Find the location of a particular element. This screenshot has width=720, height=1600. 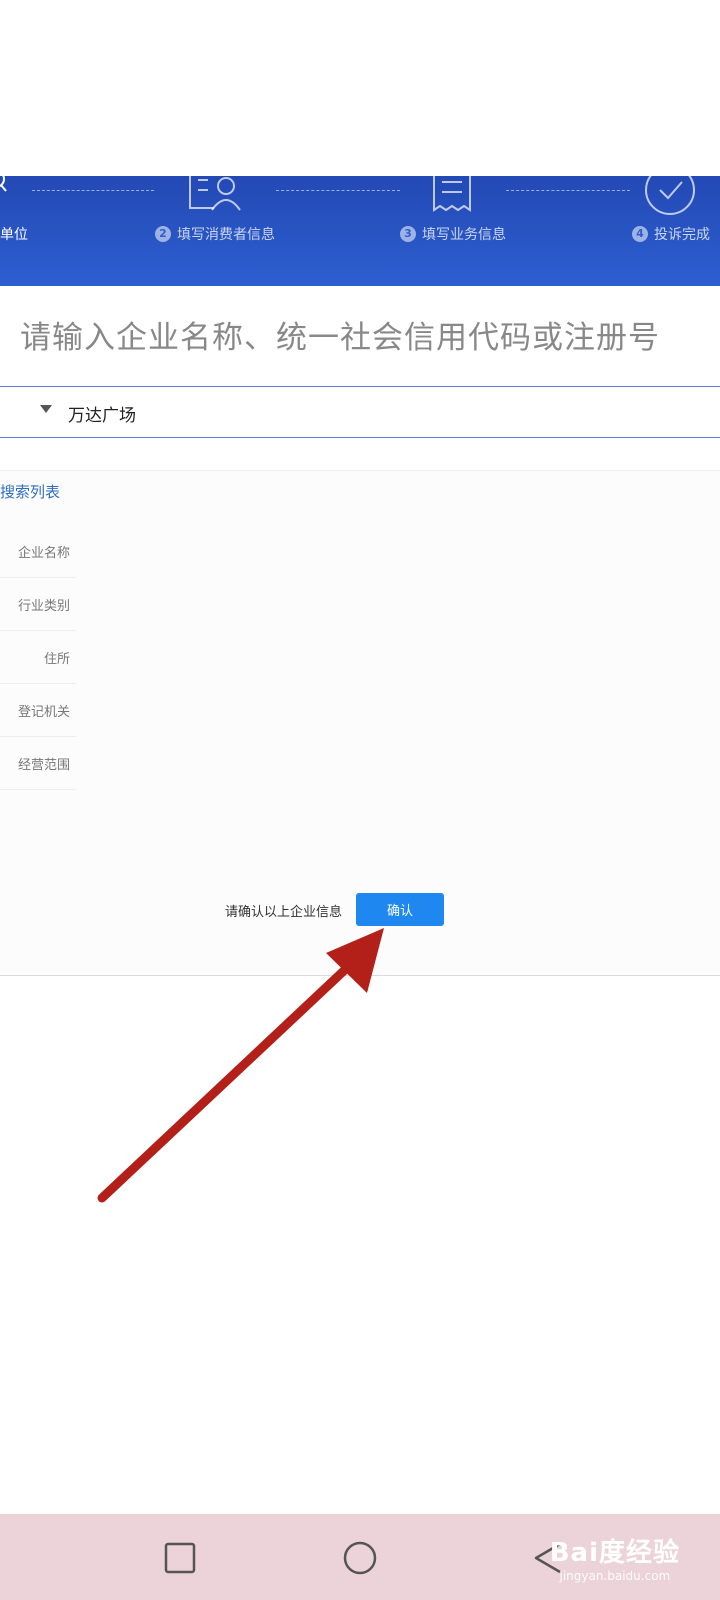

baidu-jingyan-watermark: Bai度经验 jingyan.baidu.com is located at coordinates (615, 1557).